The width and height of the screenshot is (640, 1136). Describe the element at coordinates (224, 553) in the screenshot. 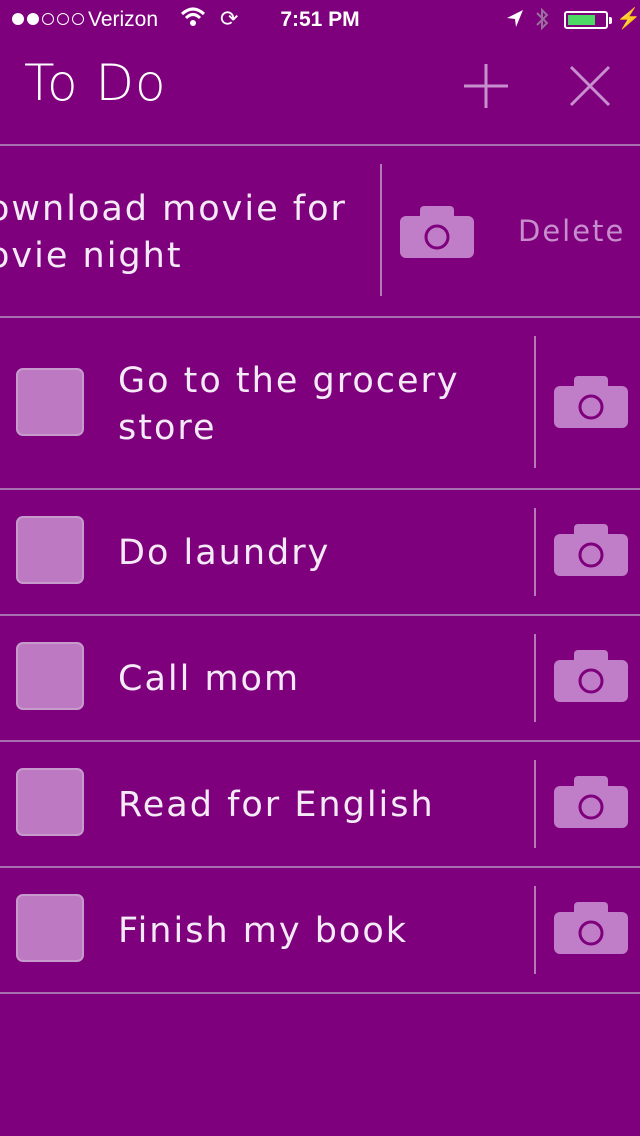

I see `task-label: Do laundry` at that location.